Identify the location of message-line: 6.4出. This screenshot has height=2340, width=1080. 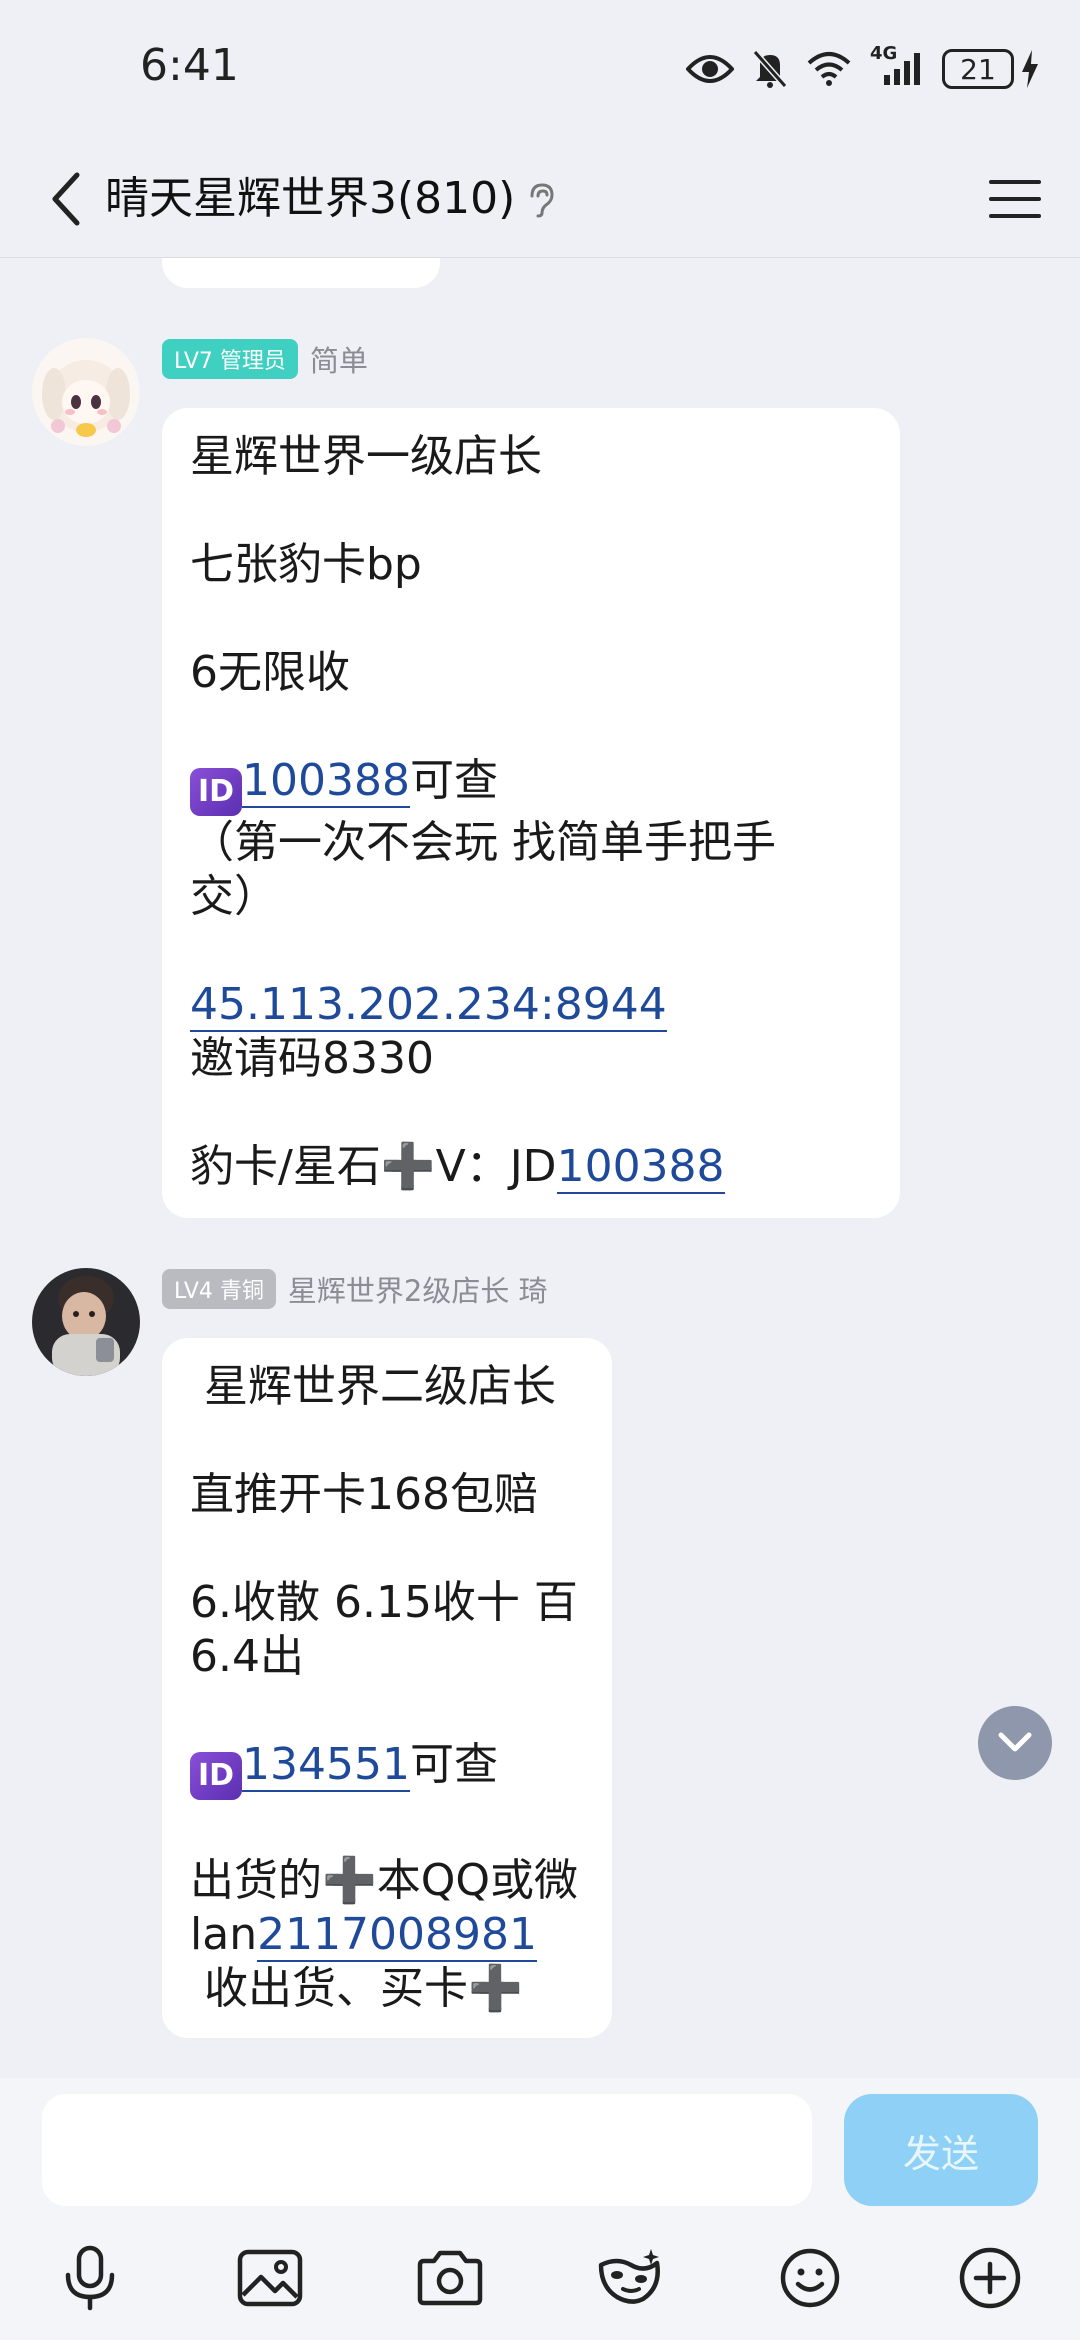
(247, 1656).